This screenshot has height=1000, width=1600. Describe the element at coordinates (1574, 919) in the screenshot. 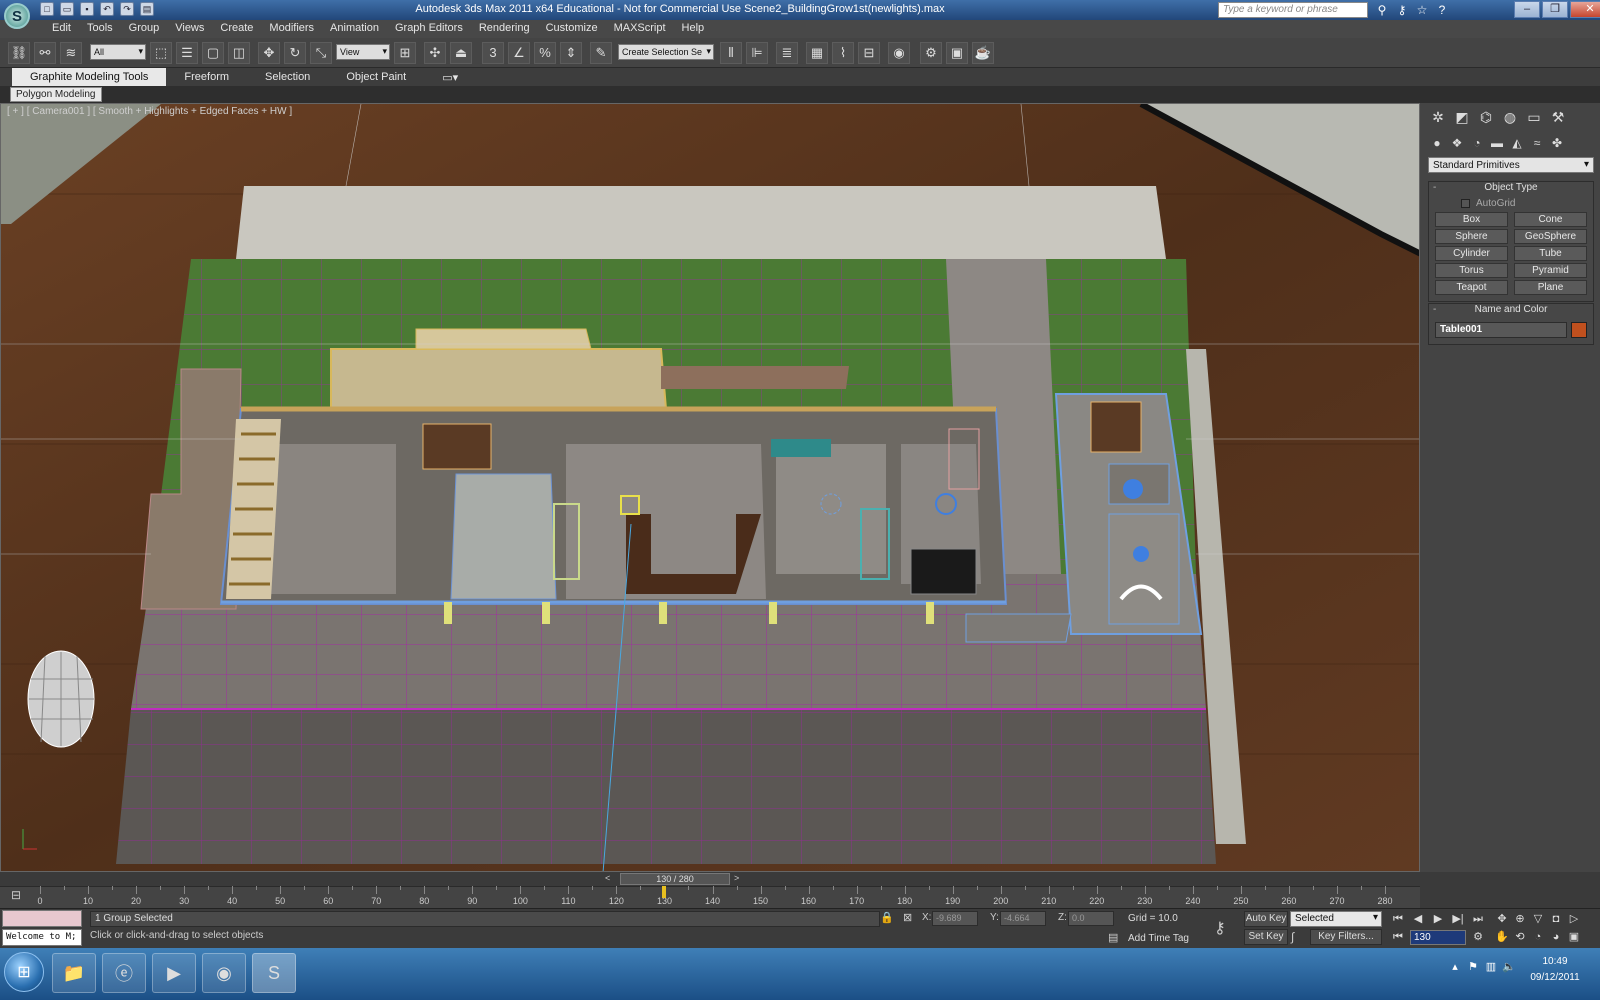

I see `field-of-view-icon: ▷` at that location.